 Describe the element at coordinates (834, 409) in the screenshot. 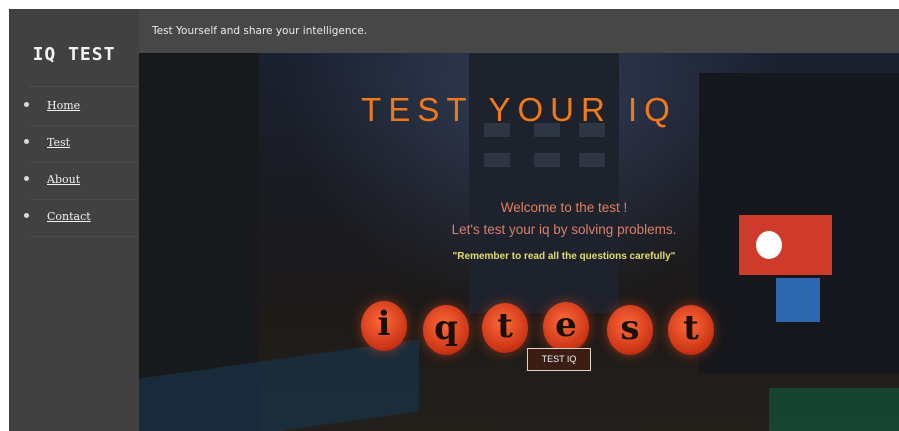

I see `background-awning` at that location.